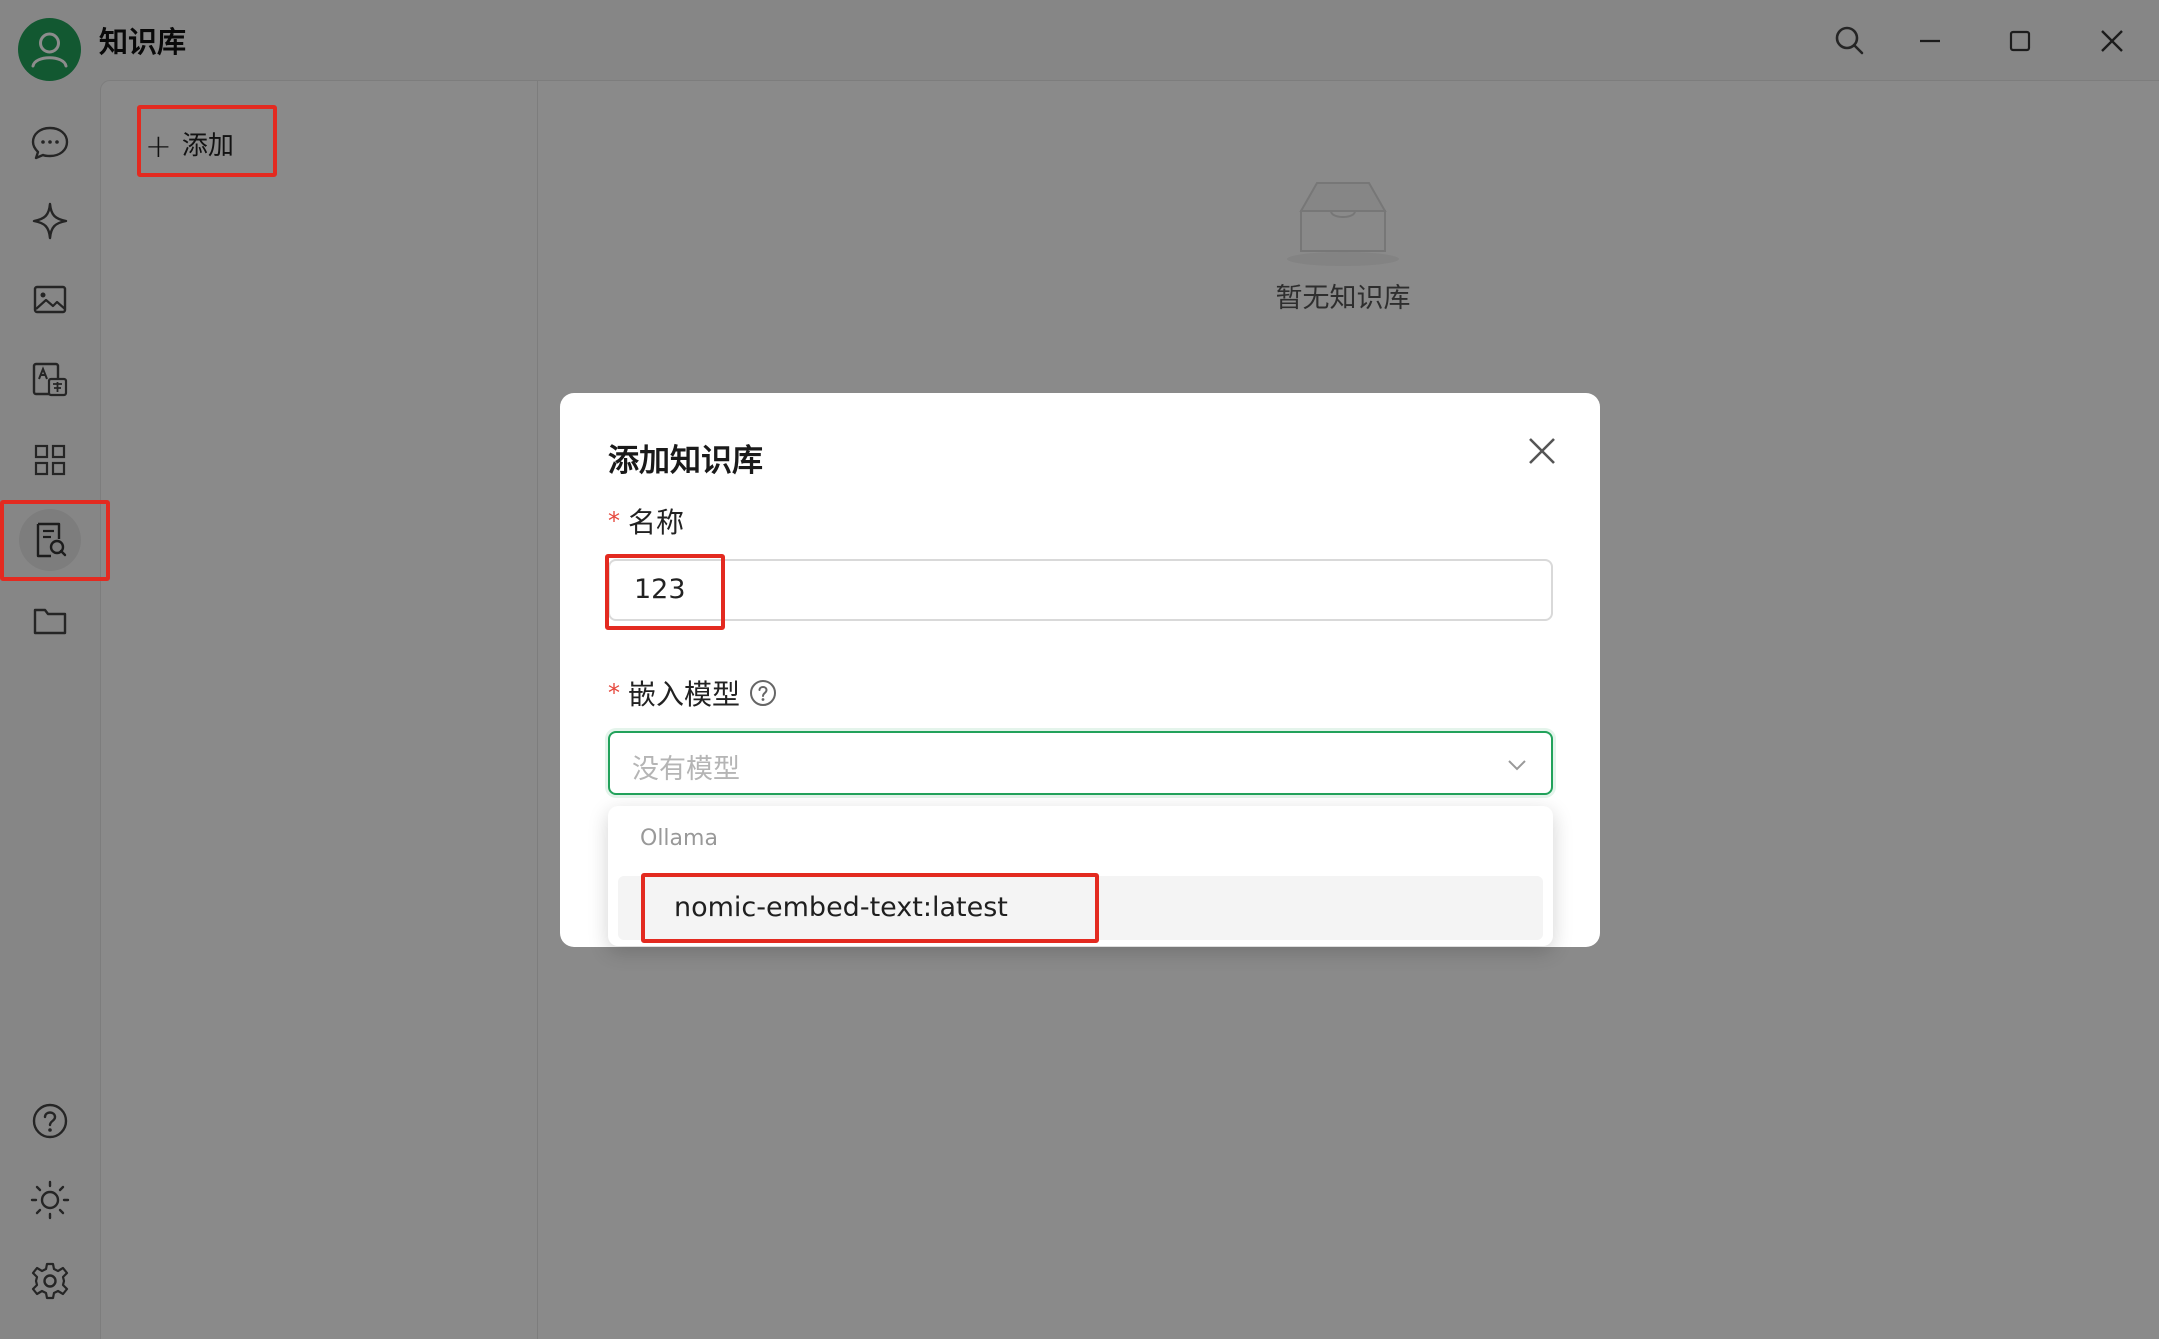 This screenshot has width=2159, height=1339. What do you see at coordinates (870, 908) in the screenshot?
I see `highlight-model-option` at bounding box center [870, 908].